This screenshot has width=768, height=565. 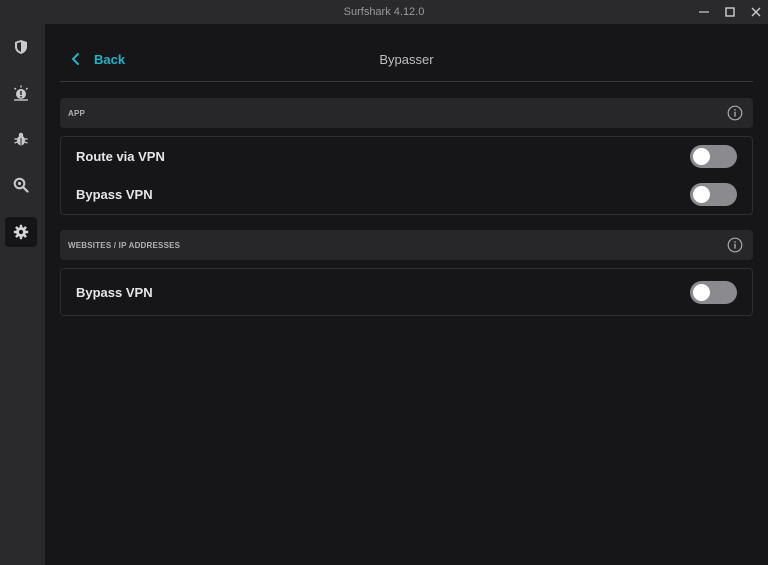 I want to click on sidebar-item-vpn, so click(x=21, y=47).